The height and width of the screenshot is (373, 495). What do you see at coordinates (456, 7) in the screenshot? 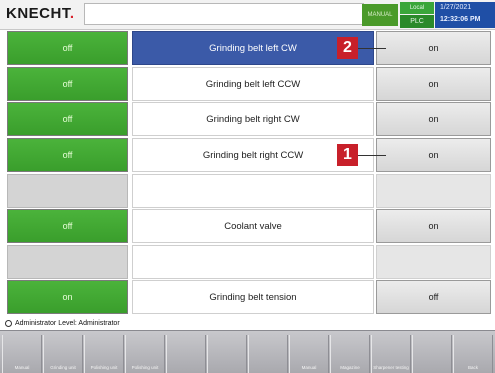
I see `date-text: 1/27/2021` at bounding box center [456, 7].